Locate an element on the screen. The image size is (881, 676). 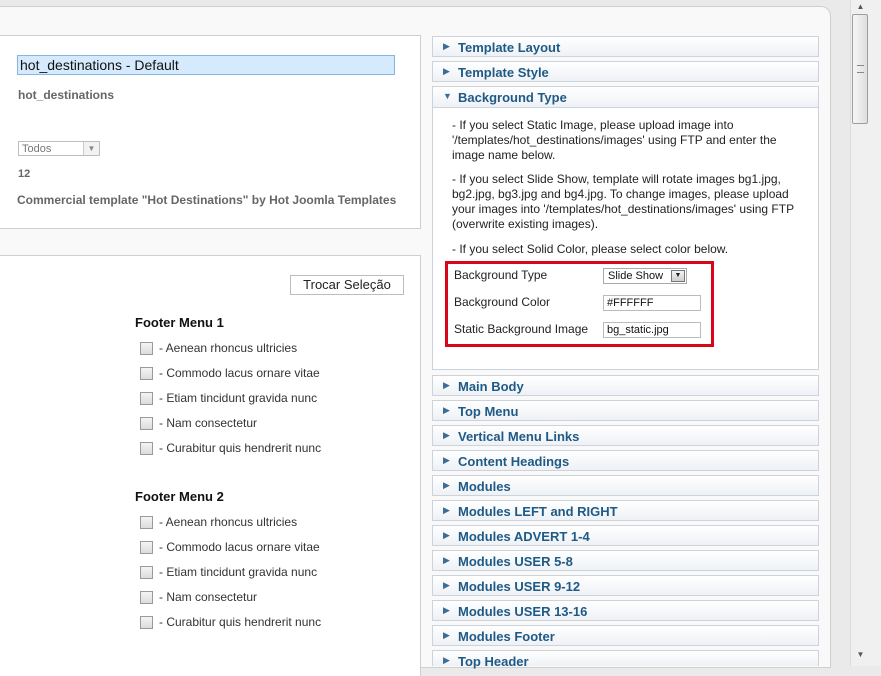
scrollbar-thumb is located at coordinates (860, 69).